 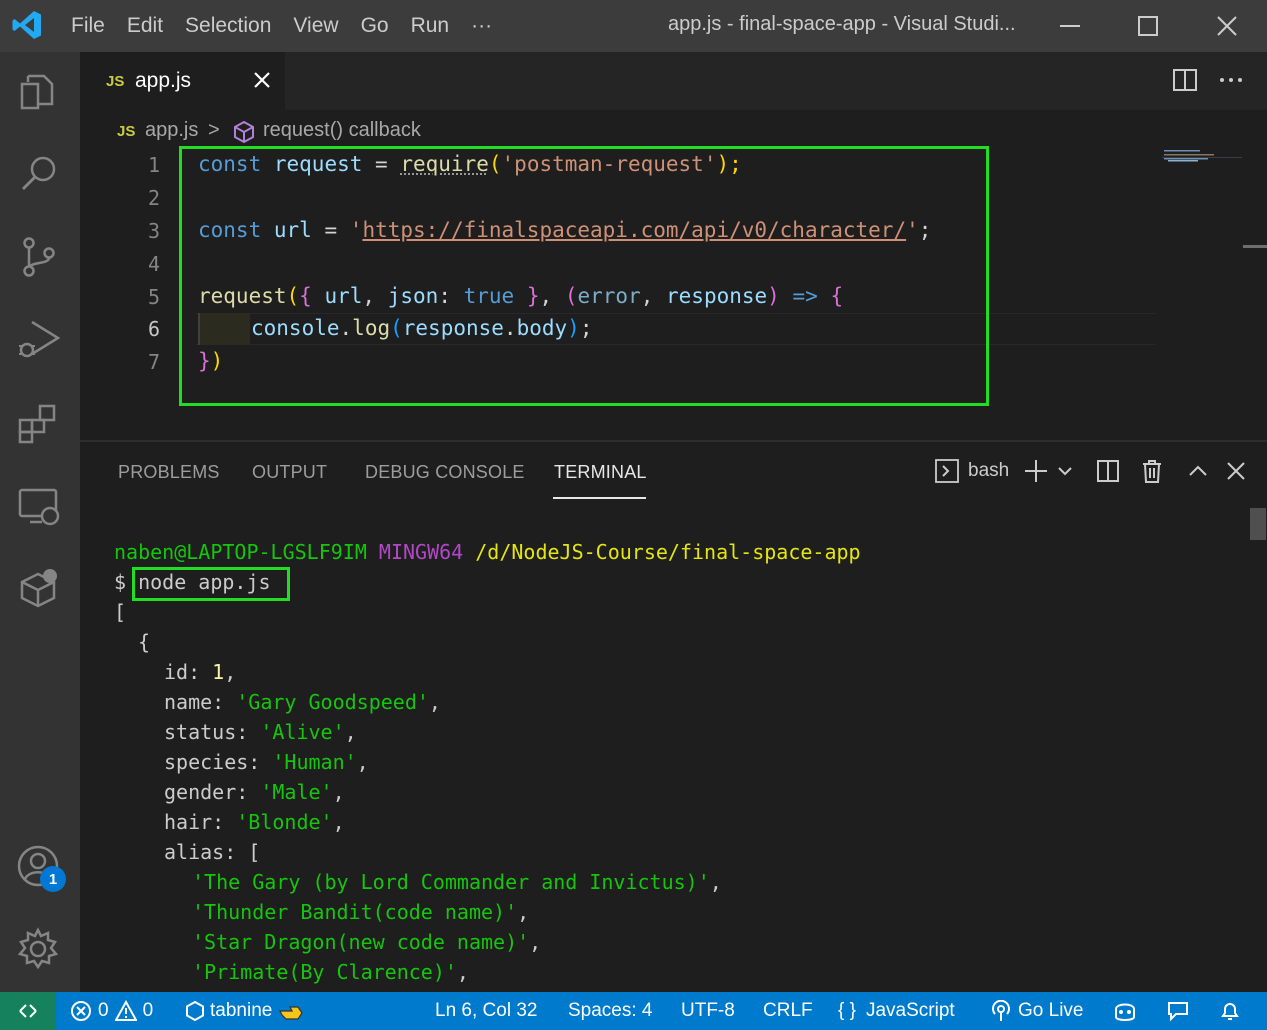 I want to click on close-window-button, so click(x=1227, y=26).